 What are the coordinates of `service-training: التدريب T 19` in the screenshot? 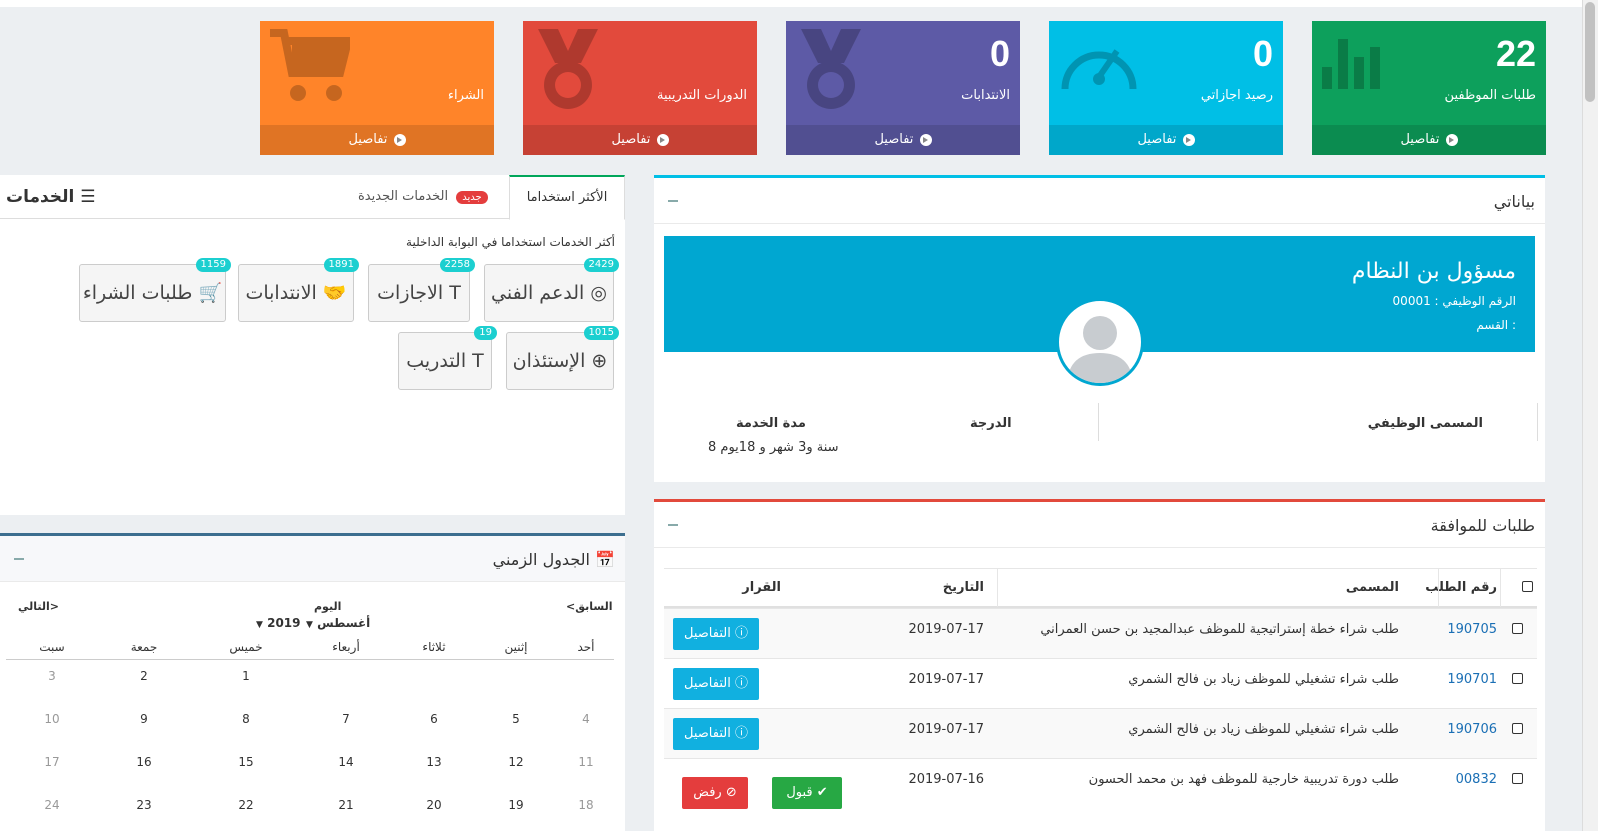 It's located at (447, 358).